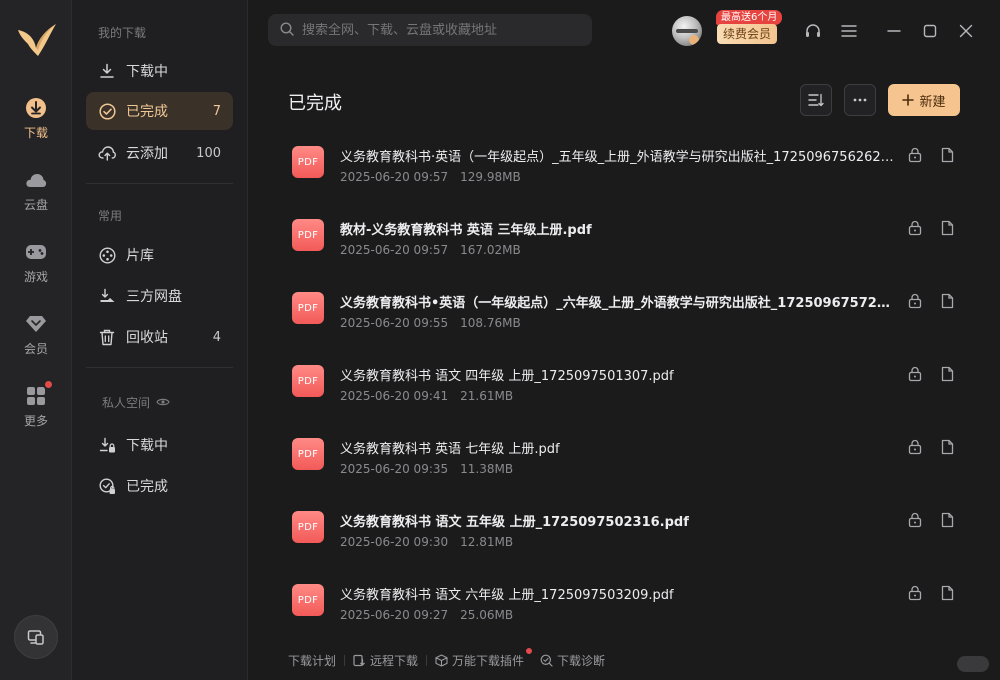  Describe the element at coordinates (36, 40) in the screenshot. I see `app-logo-icon` at that location.